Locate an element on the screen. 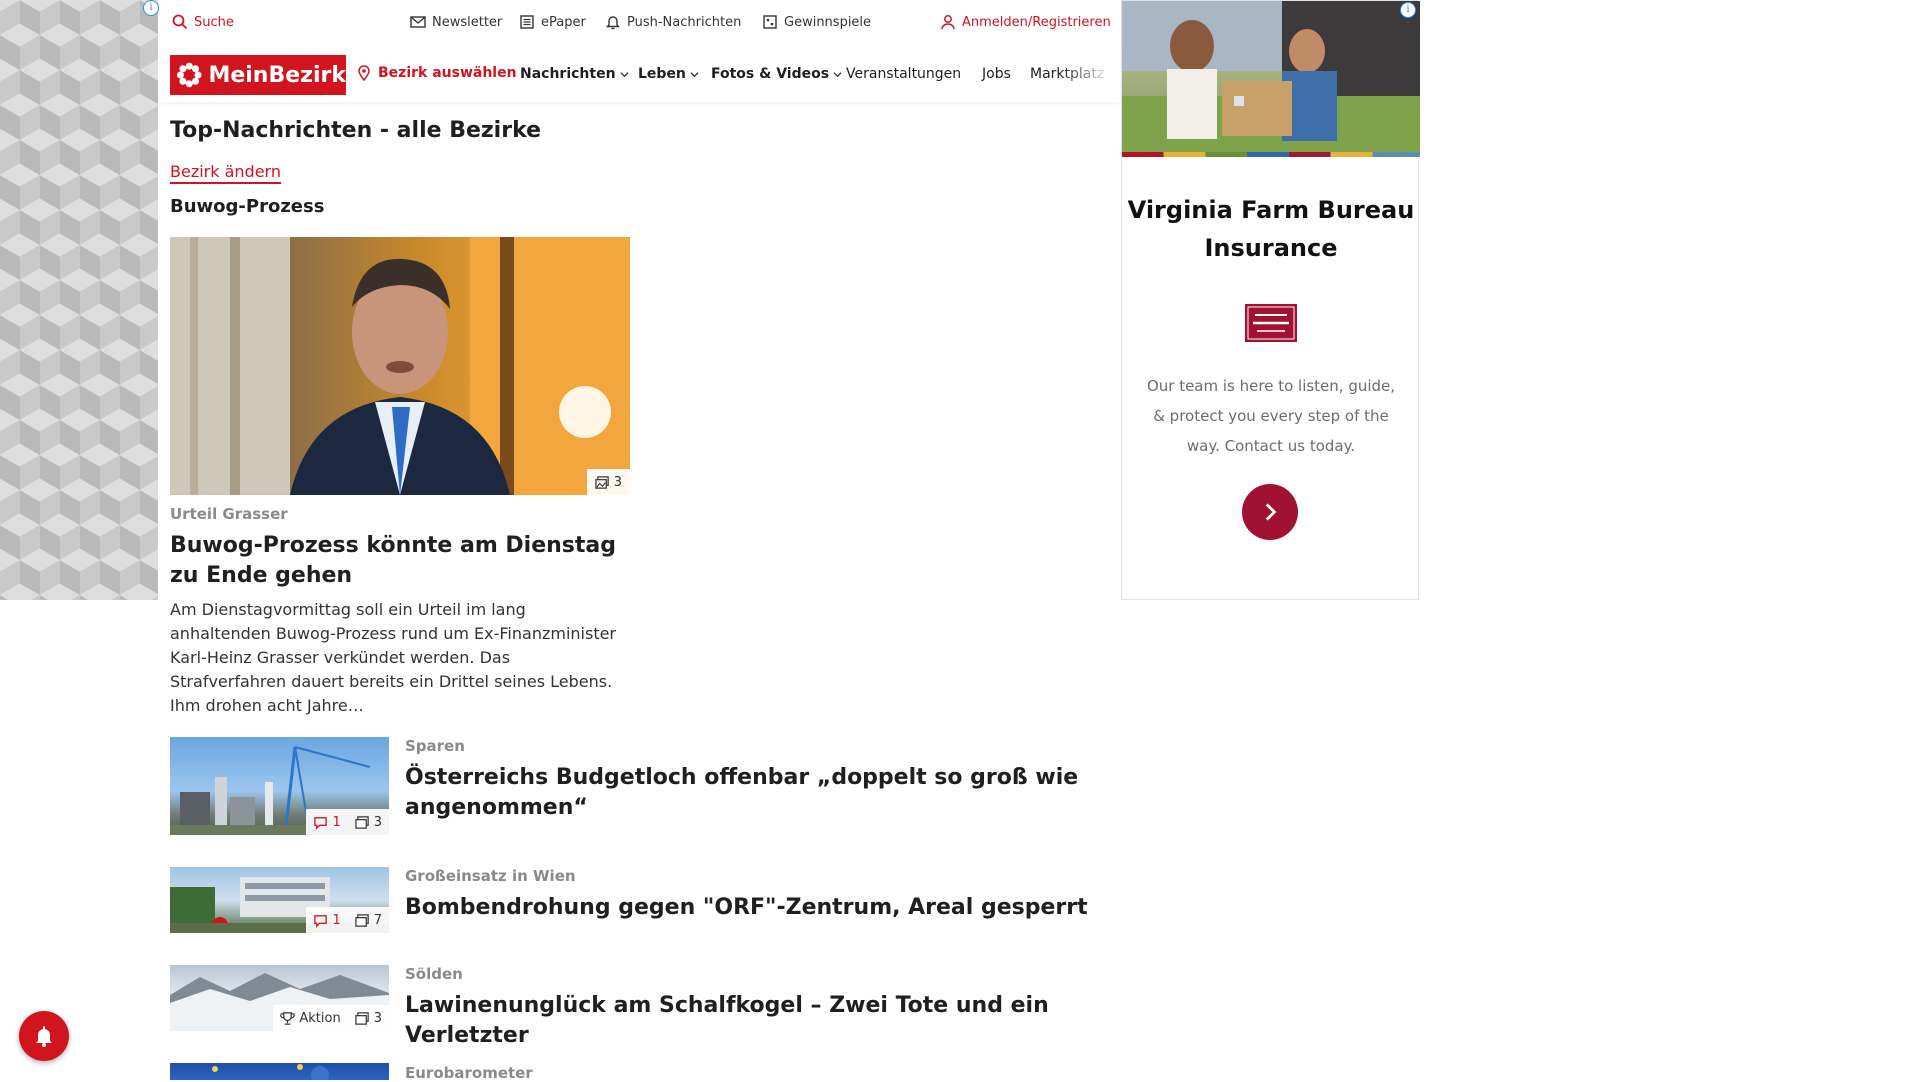  nav-item-nachrichten: Nachrichten is located at coordinates (574, 74).